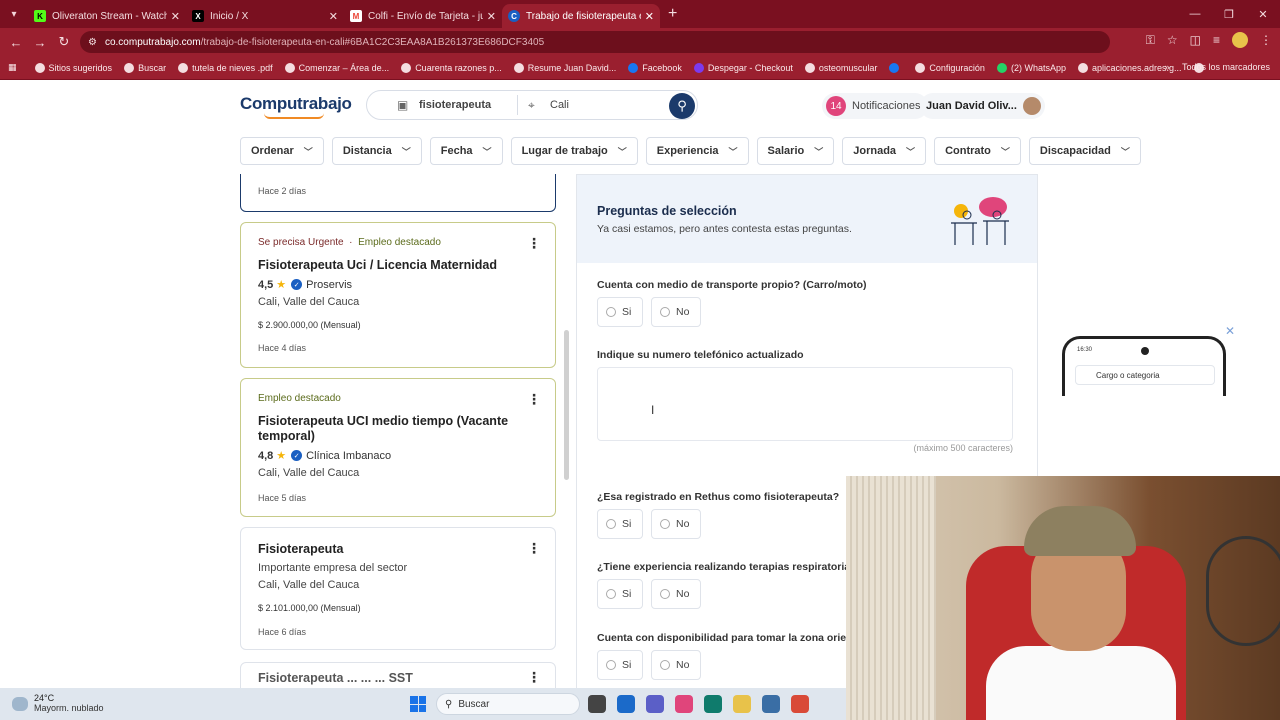  What do you see at coordinates (282, 151) in the screenshot?
I see `filter-ordenar: Ordenar ﹀` at bounding box center [282, 151].